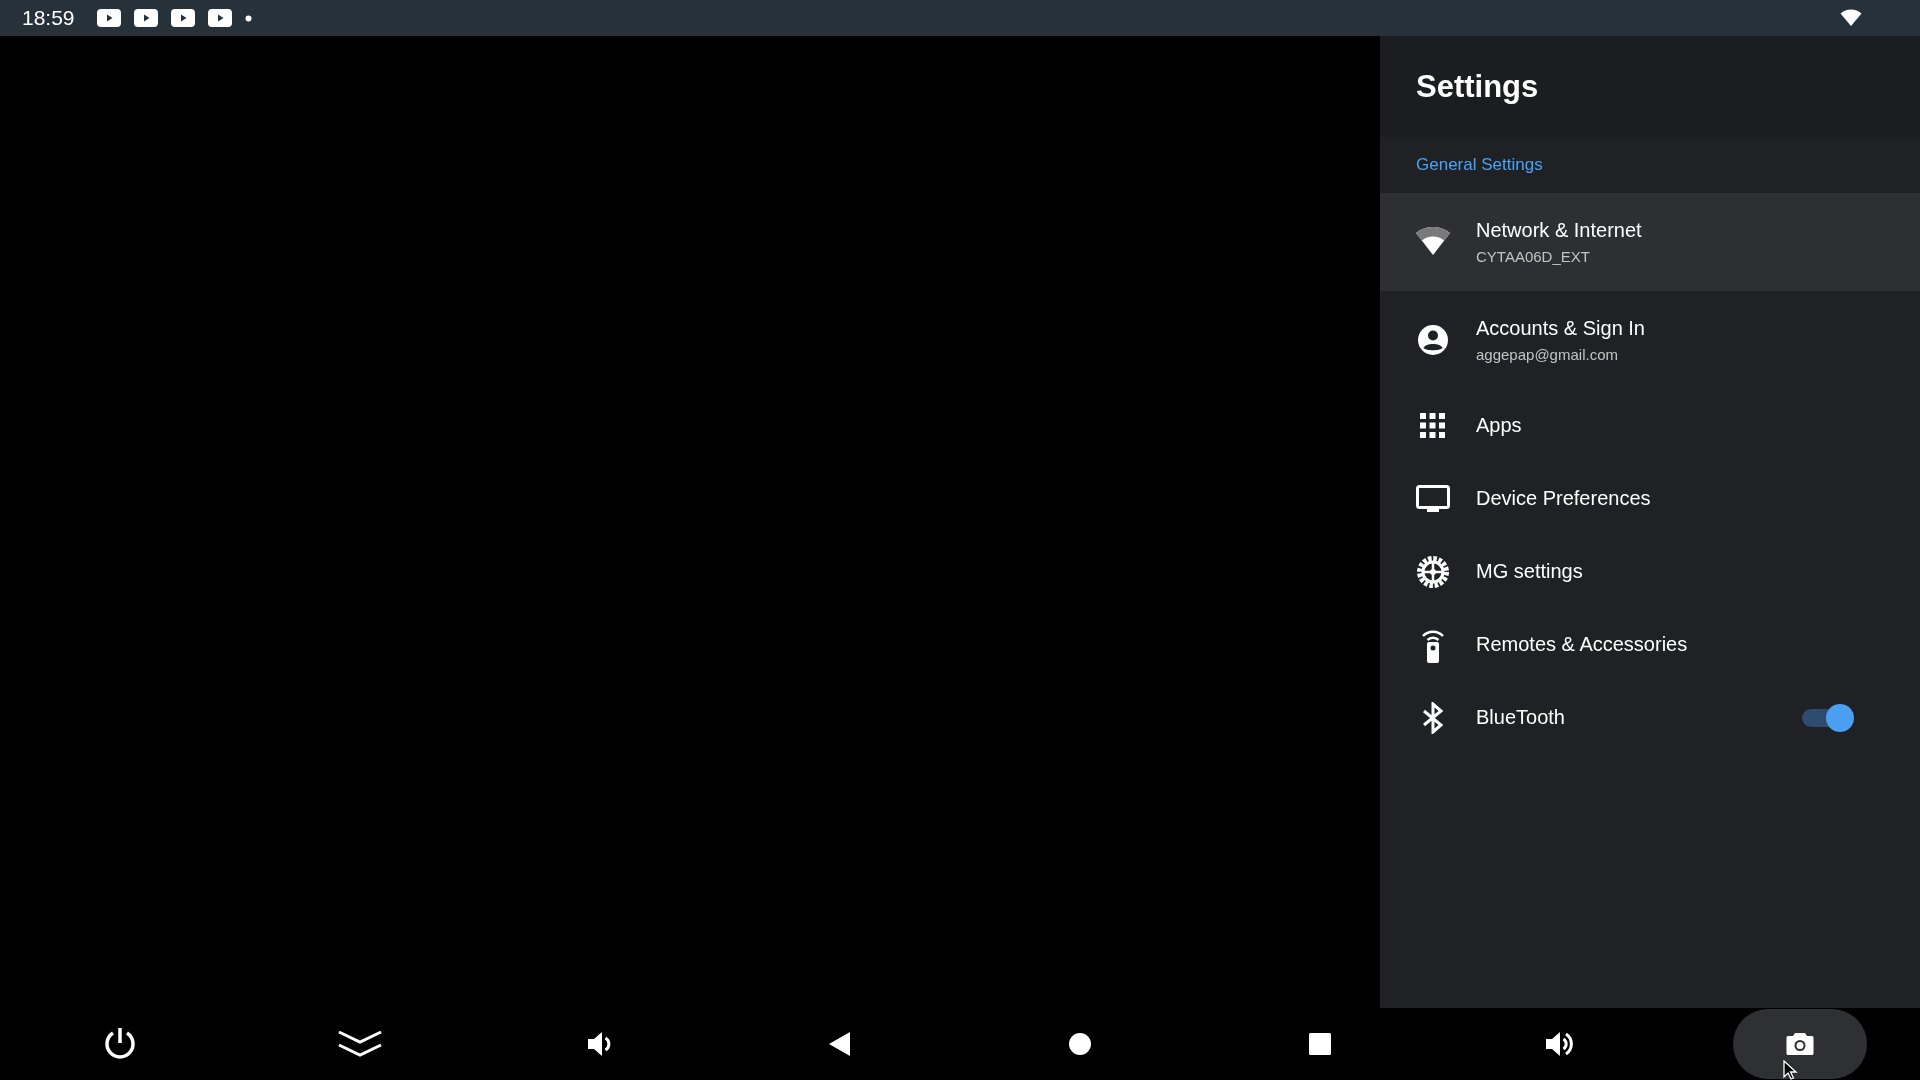 The image size is (1920, 1080). What do you see at coordinates (1560, 1044) in the screenshot?
I see `volume-up-icon` at bounding box center [1560, 1044].